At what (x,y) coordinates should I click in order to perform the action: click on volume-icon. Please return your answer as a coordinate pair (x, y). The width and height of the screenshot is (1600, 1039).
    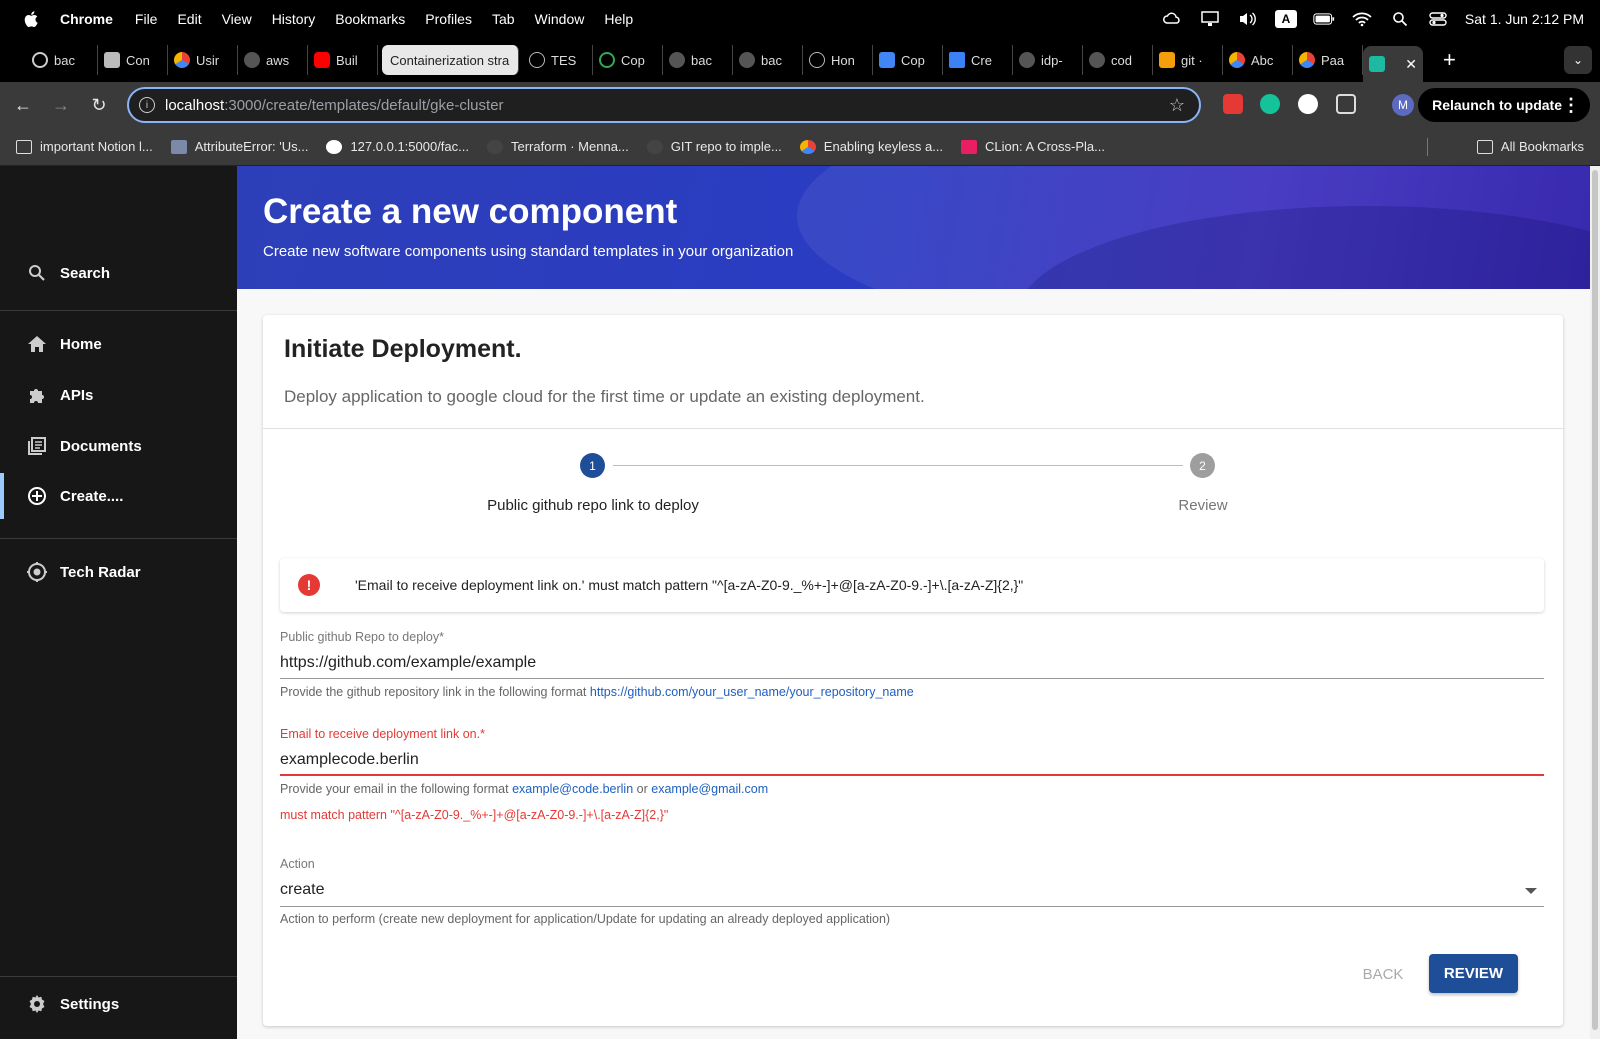
    Looking at the image, I should click on (1248, 19).